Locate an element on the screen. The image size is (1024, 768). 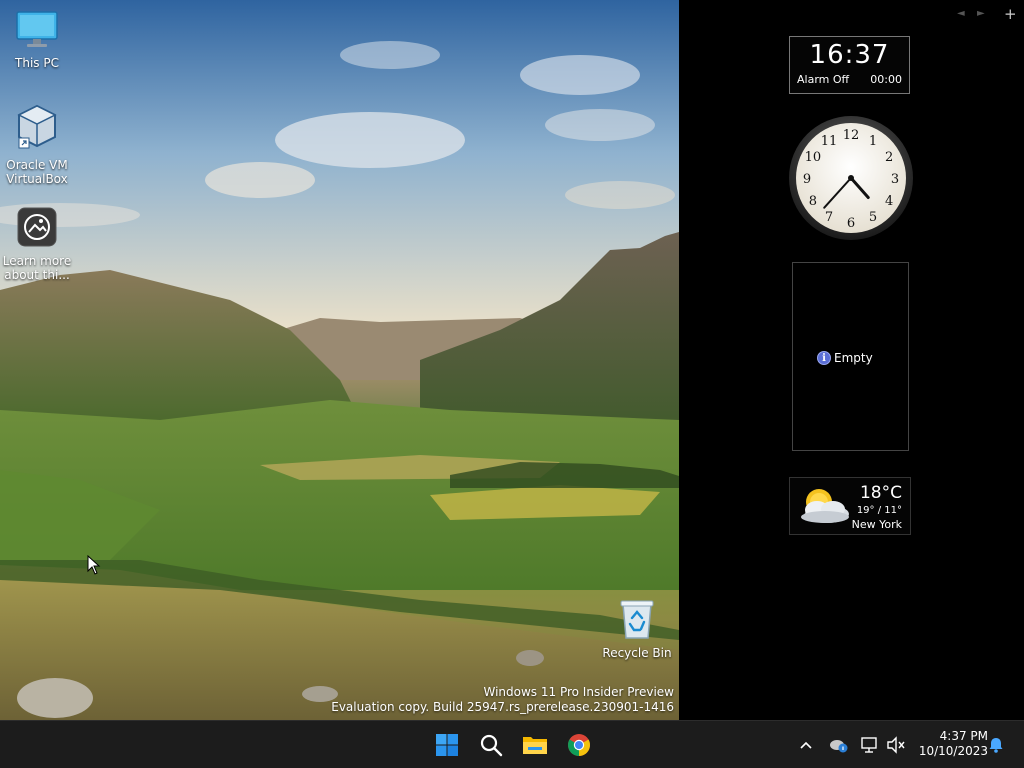
digital-clock-time: 16:37 is located at coordinates (849, 55).